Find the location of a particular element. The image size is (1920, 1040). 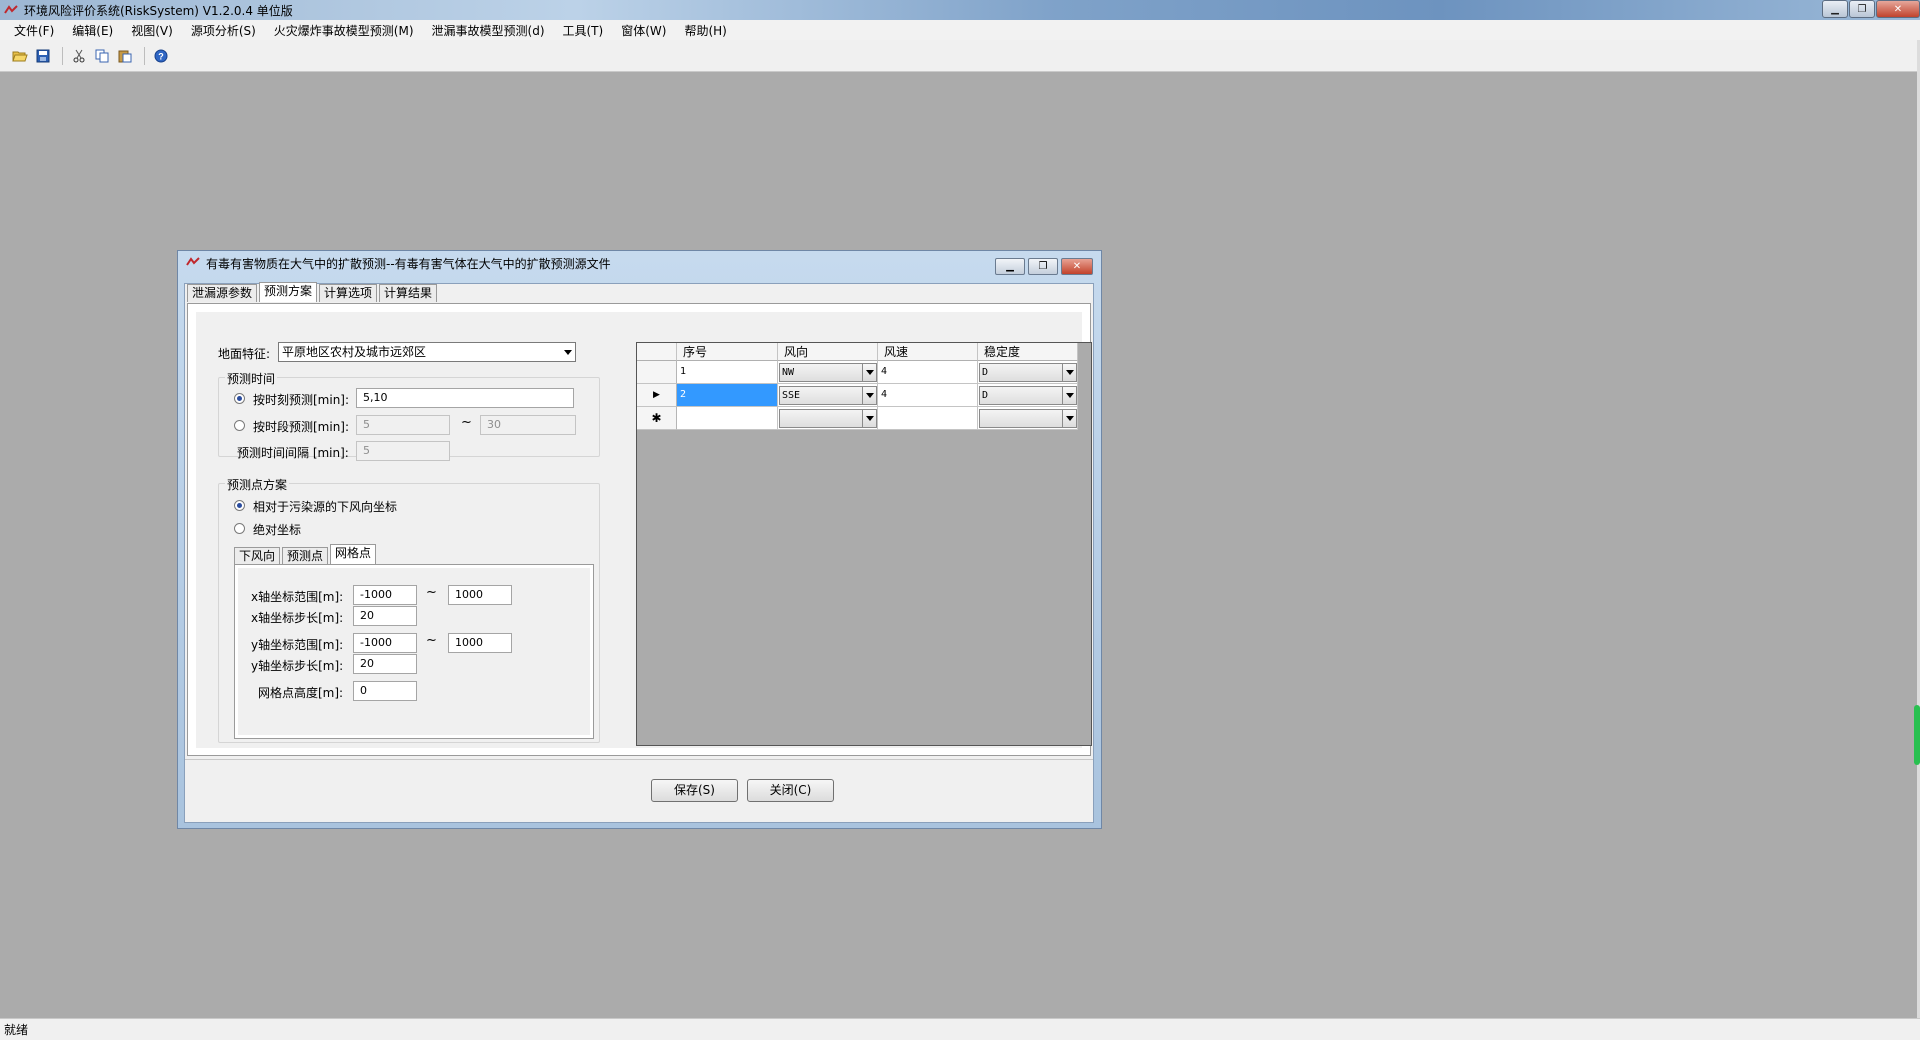

menu-source-analysis: 源项分析(S) is located at coordinates (224, 30).